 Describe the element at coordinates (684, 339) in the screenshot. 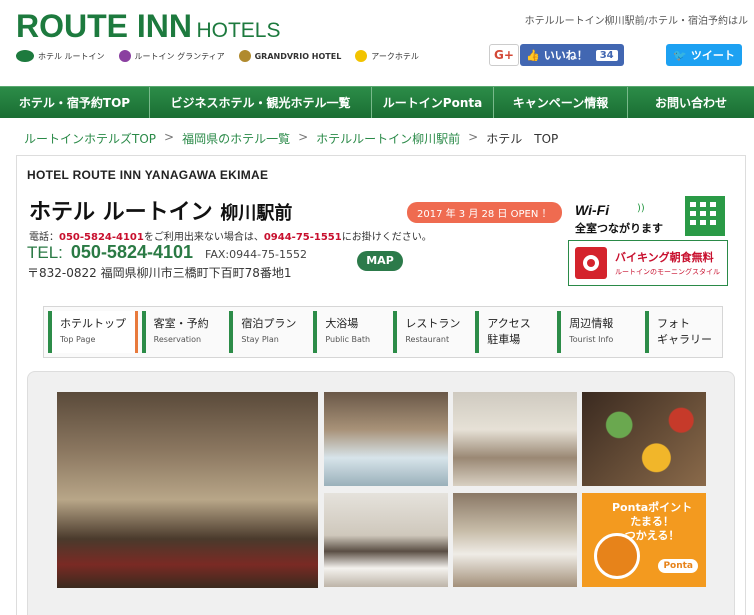

I see `tab-label-jp-2: ギャラリー` at that location.